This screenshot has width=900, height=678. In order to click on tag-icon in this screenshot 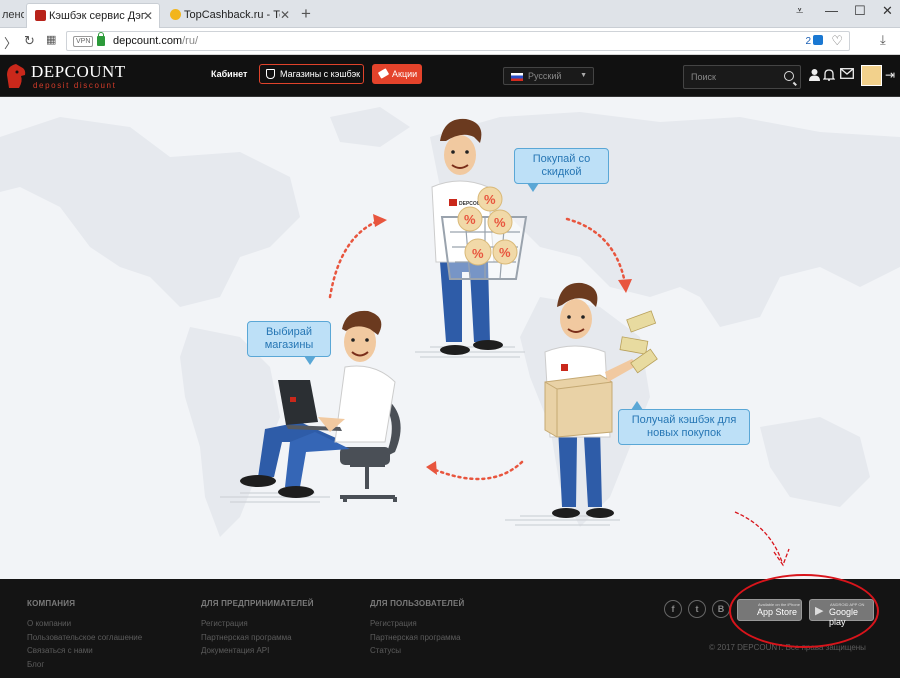, I will do `click(383, 73)`.